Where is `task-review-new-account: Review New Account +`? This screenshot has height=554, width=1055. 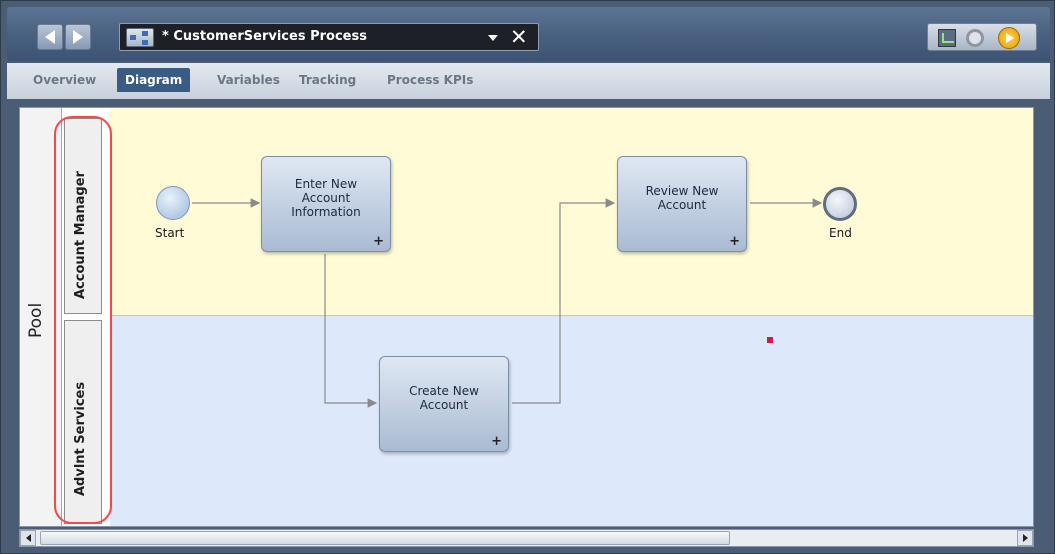
task-review-new-account: Review New Account + is located at coordinates (682, 204).